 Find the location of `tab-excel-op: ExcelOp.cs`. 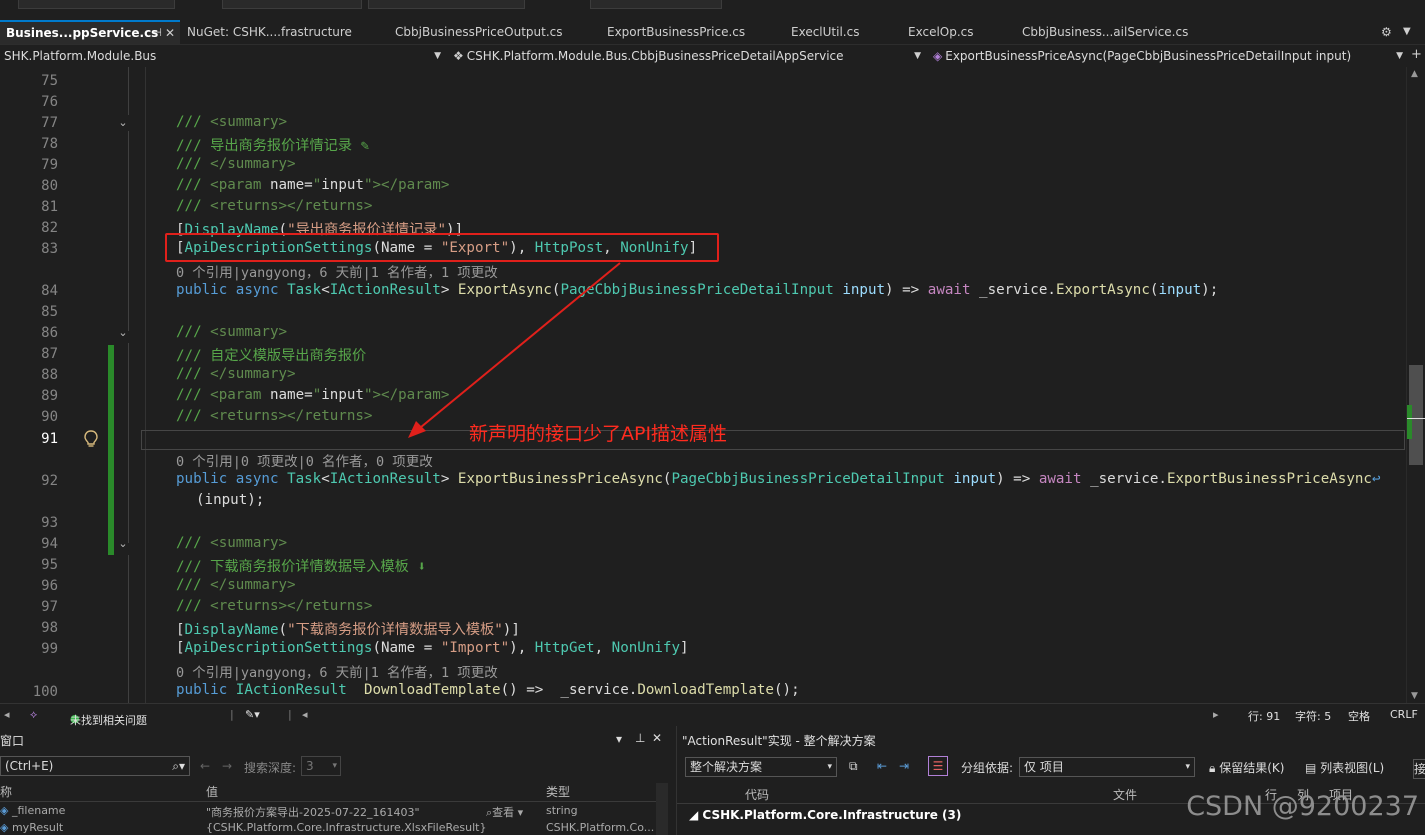

tab-excel-op: ExcelOp.cs is located at coordinates (958, 32).